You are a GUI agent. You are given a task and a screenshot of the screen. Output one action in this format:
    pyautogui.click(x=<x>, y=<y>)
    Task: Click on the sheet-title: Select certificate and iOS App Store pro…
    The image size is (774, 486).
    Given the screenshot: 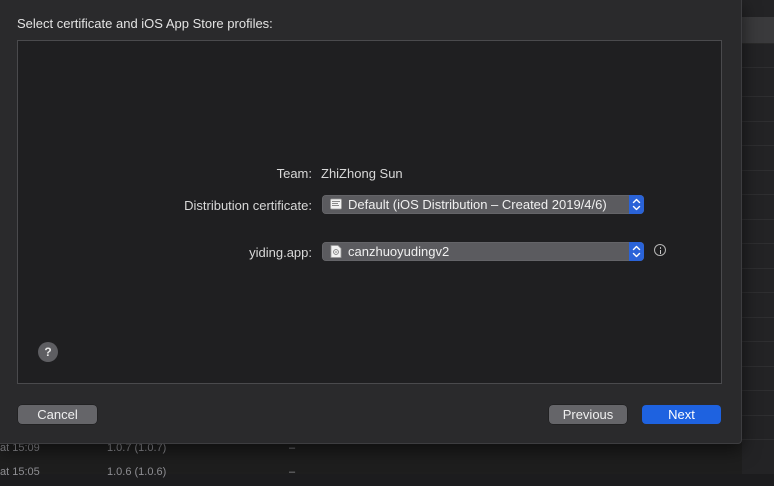 What is the action you would take?
    pyautogui.click(x=145, y=23)
    